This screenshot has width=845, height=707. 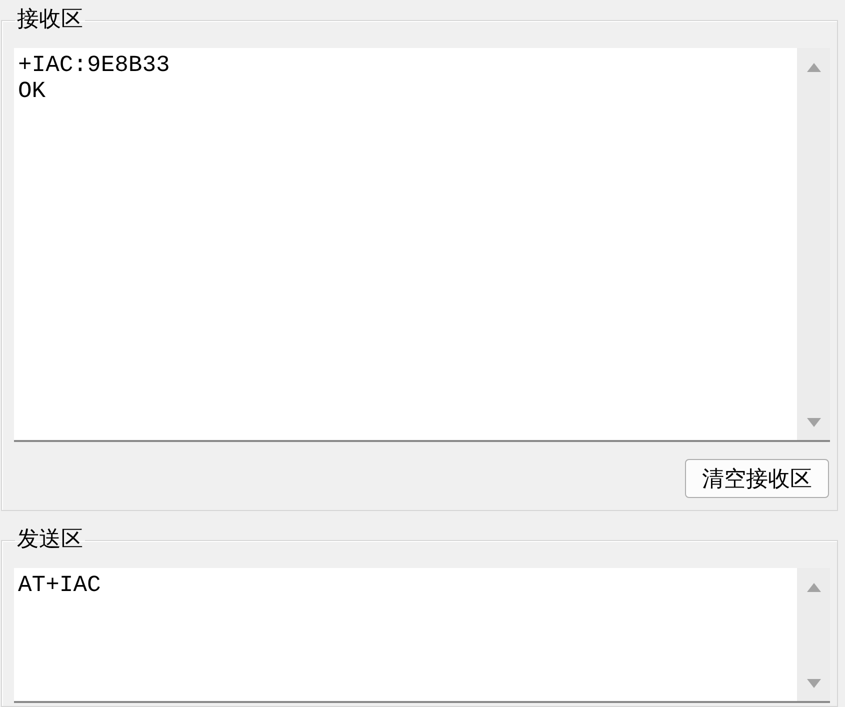 What do you see at coordinates (32, 91) in the screenshot?
I see `received-text-line: OK` at bounding box center [32, 91].